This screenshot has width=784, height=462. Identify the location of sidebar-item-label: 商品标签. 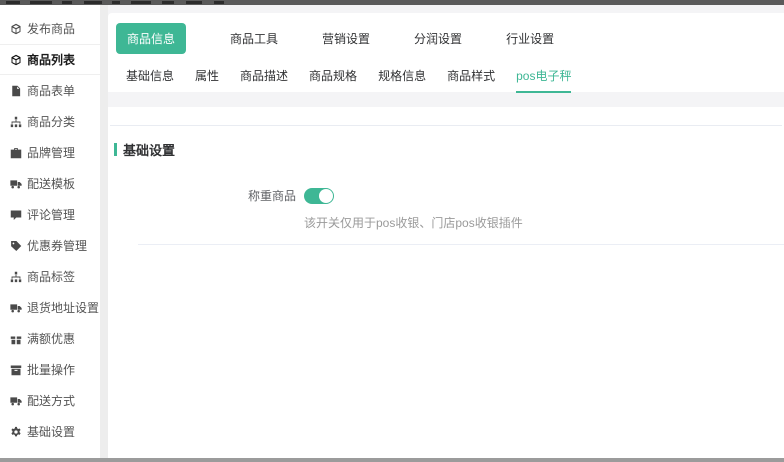
(51, 277).